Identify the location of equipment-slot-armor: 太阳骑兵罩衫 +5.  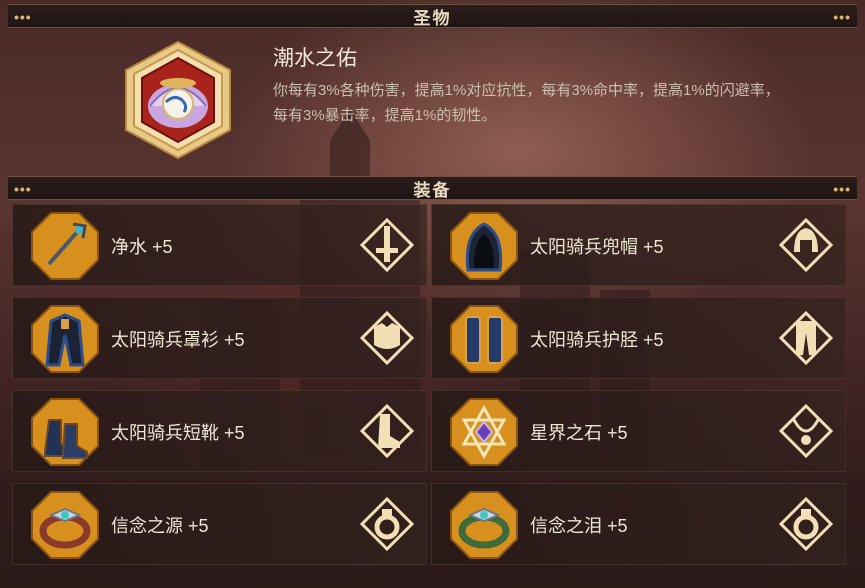
(219, 338).